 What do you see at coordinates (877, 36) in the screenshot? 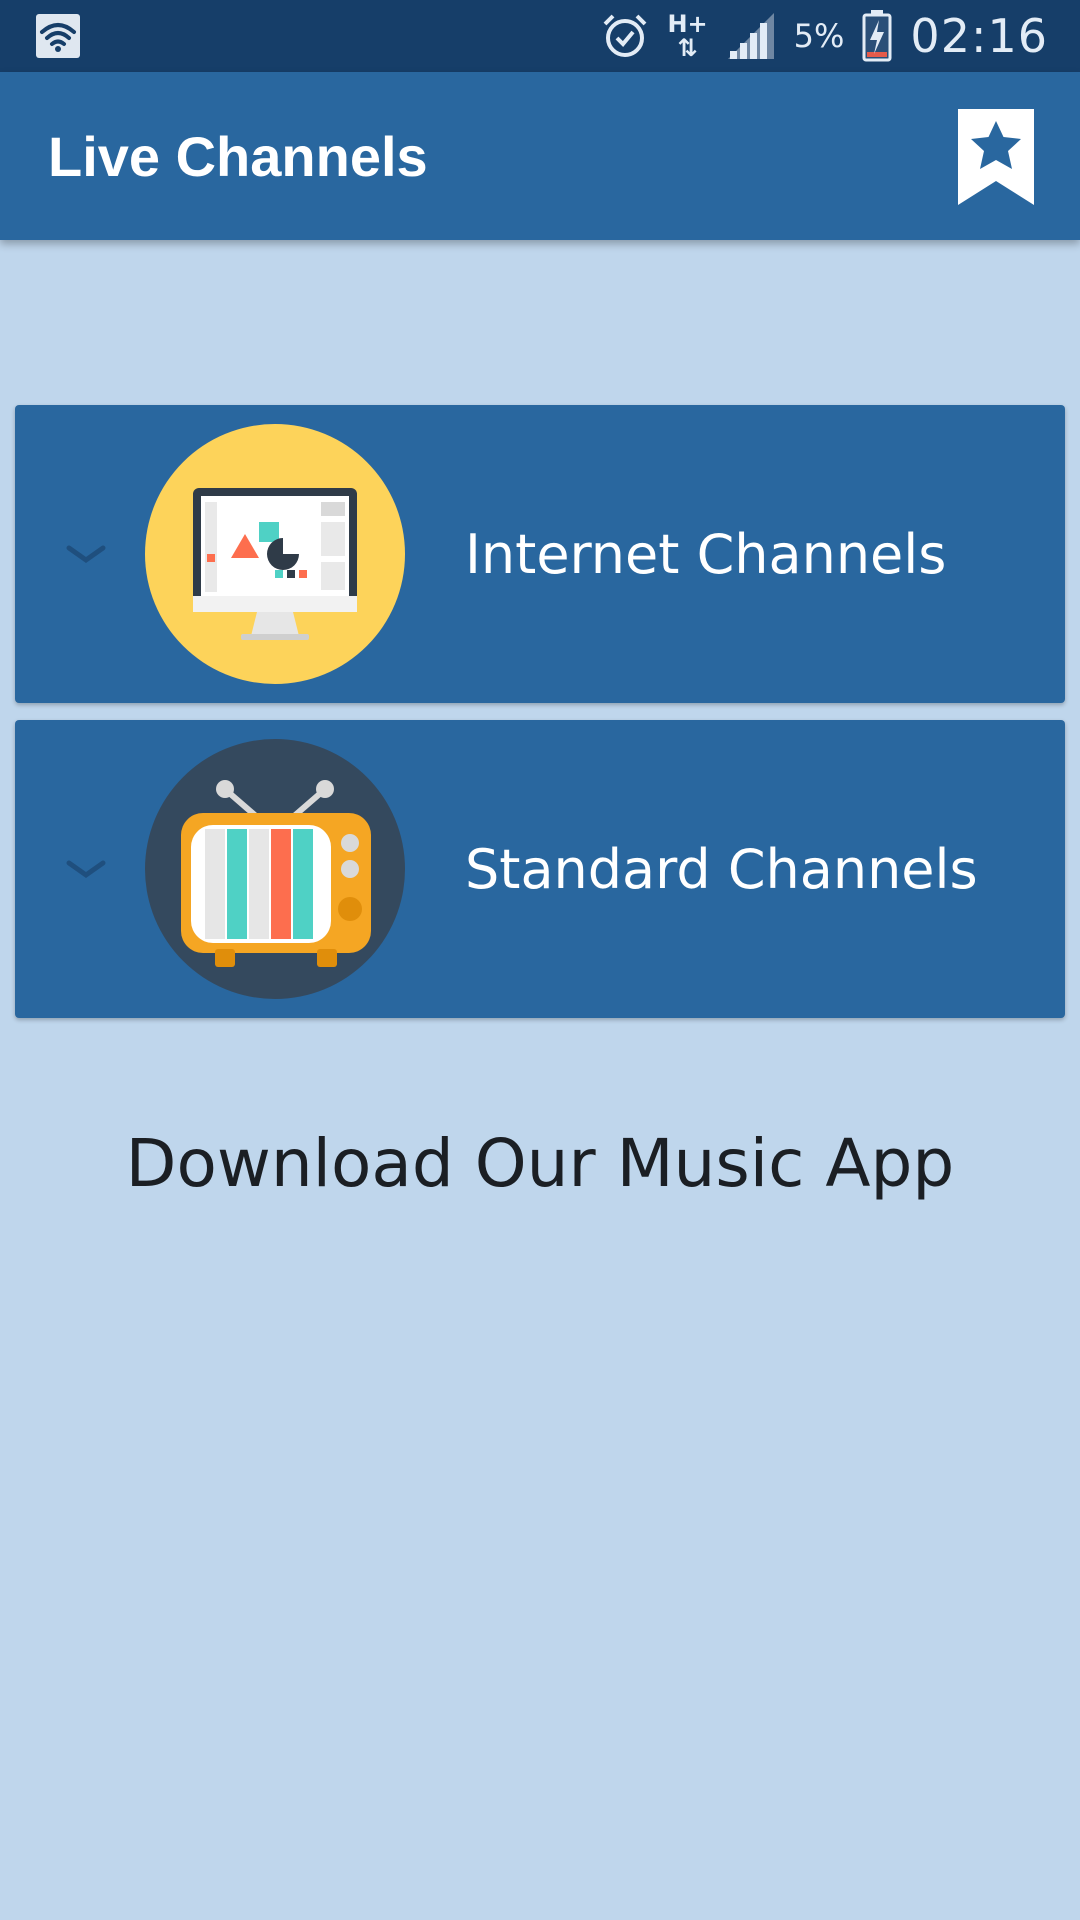
I see `battery-charging-icon` at bounding box center [877, 36].